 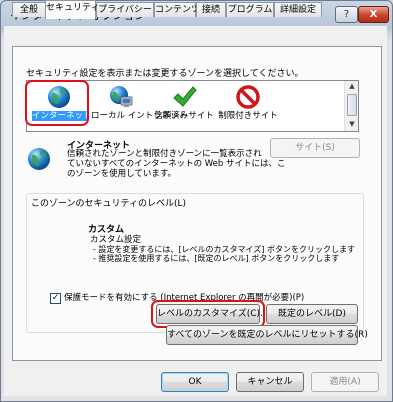 What do you see at coordinates (312, 314) in the screenshot?
I see `default-level-button: 既定のレベル(D)` at bounding box center [312, 314].